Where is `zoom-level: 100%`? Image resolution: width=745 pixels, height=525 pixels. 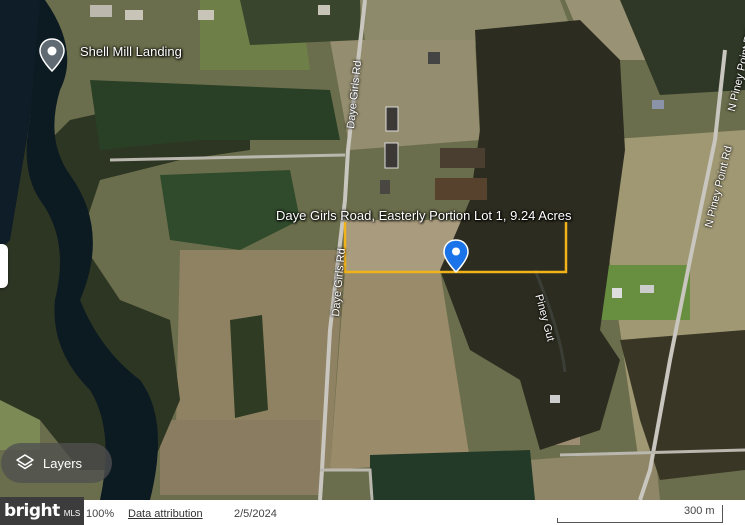 zoom-level: 100% is located at coordinates (100, 514).